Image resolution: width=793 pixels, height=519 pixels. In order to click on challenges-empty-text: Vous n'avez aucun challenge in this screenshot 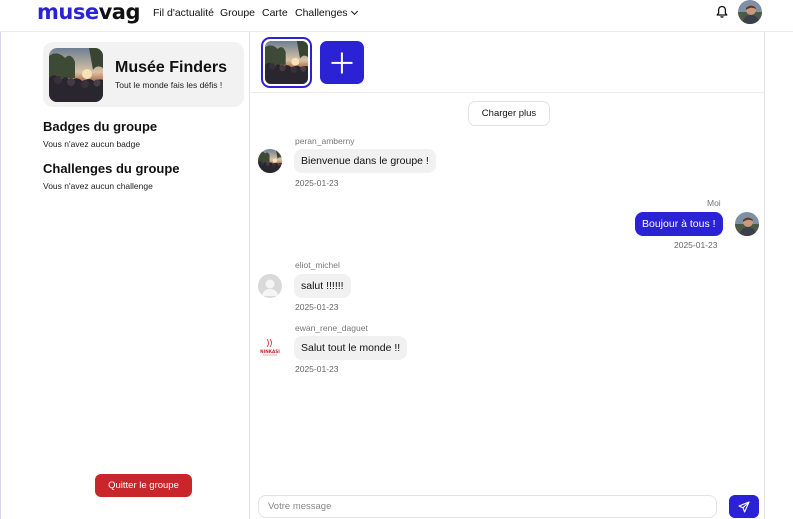, I will do `click(98, 186)`.